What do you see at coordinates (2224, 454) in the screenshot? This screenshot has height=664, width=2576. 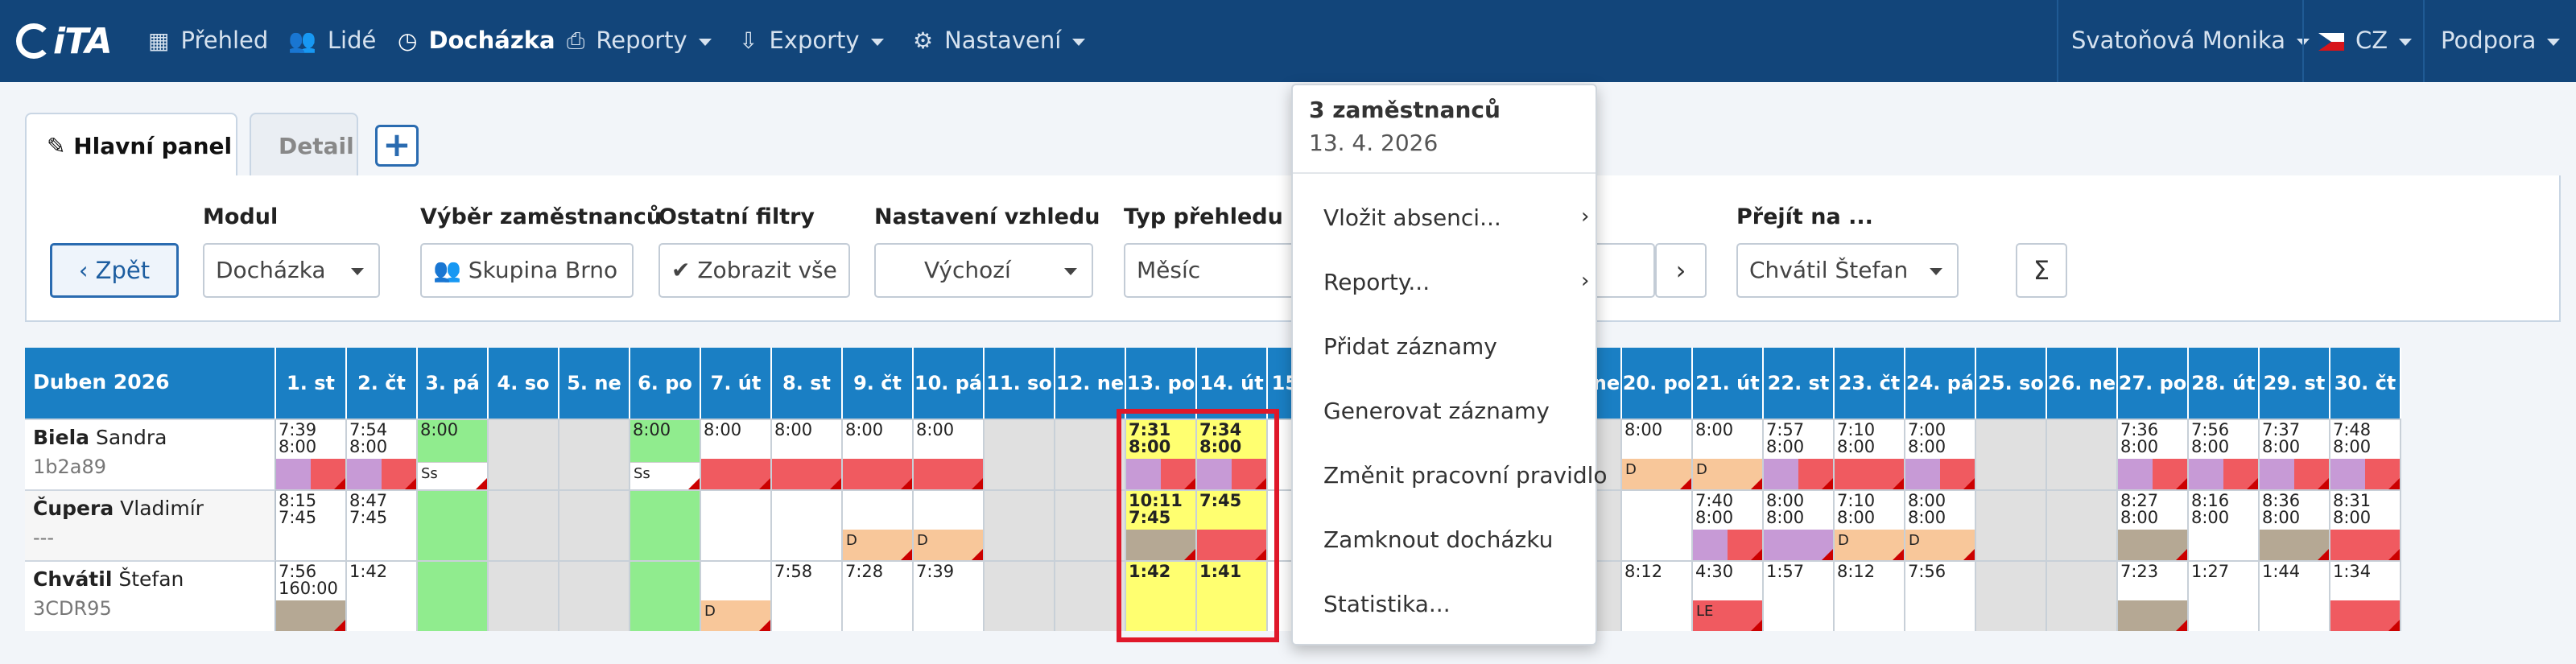 I see `day-cell: 7:56 8:00` at bounding box center [2224, 454].